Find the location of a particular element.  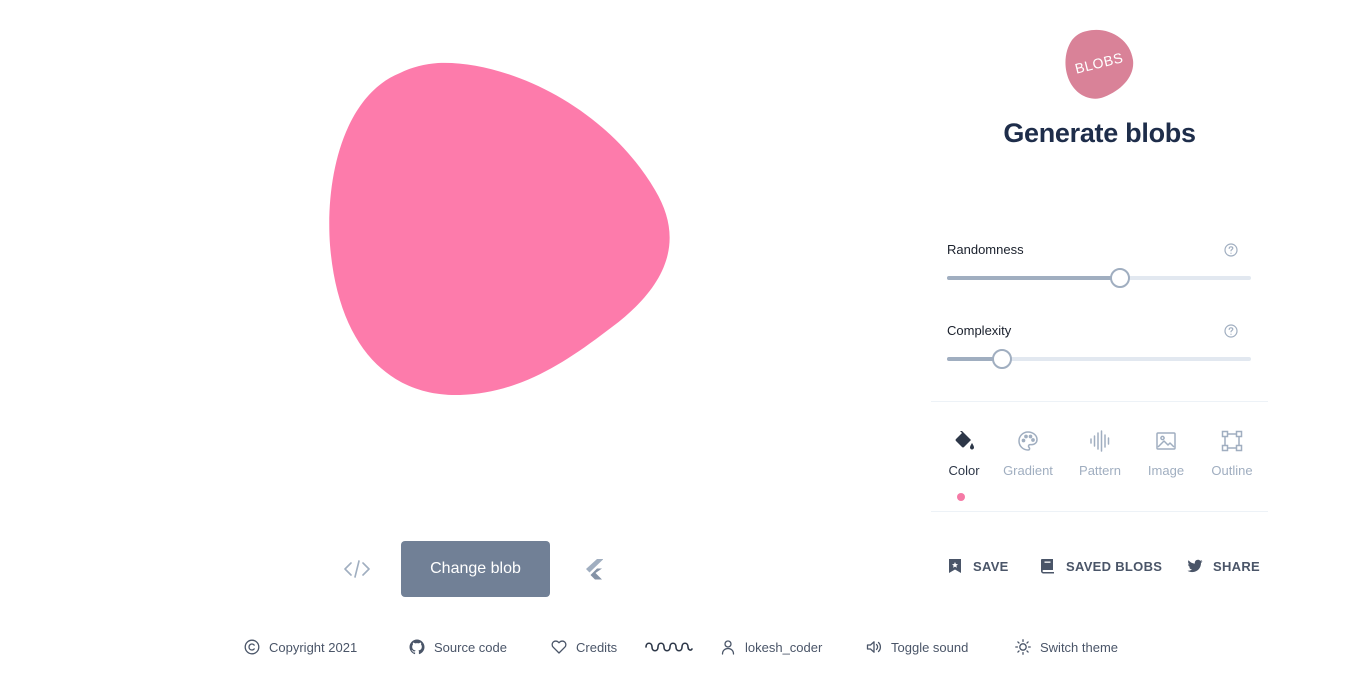

waveform-icon is located at coordinates (1100, 441).